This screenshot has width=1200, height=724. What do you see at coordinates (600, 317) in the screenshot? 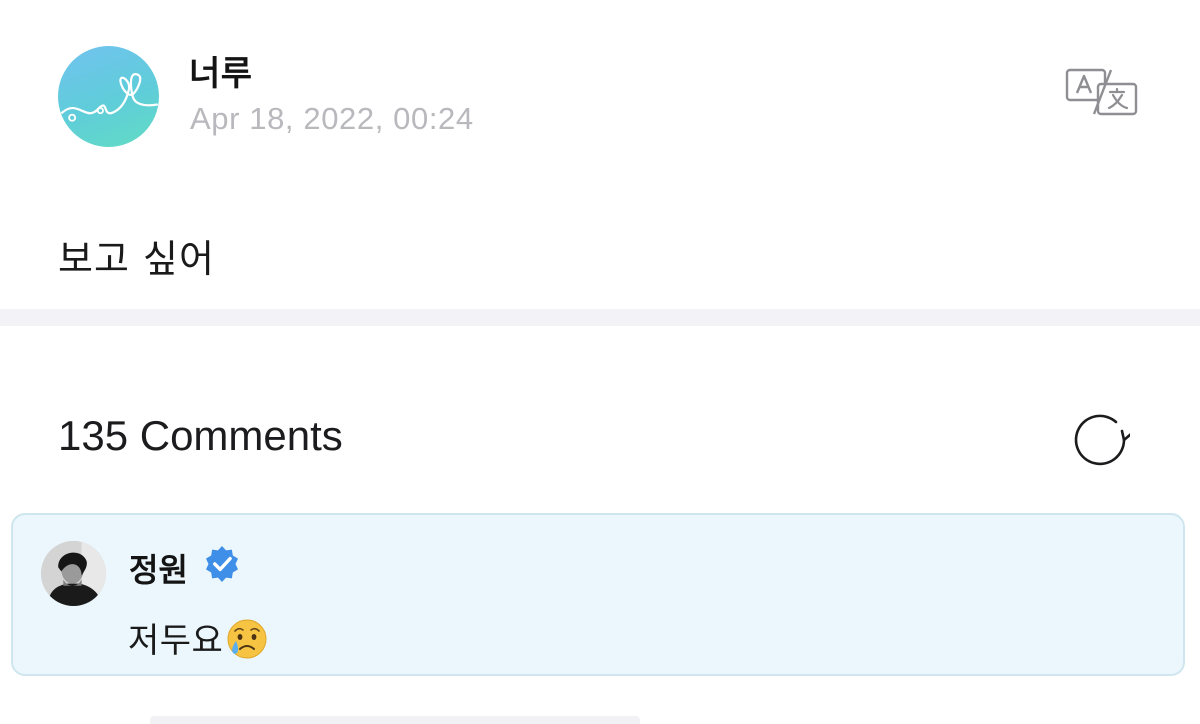
I see `section-divider` at bounding box center [600, 317].